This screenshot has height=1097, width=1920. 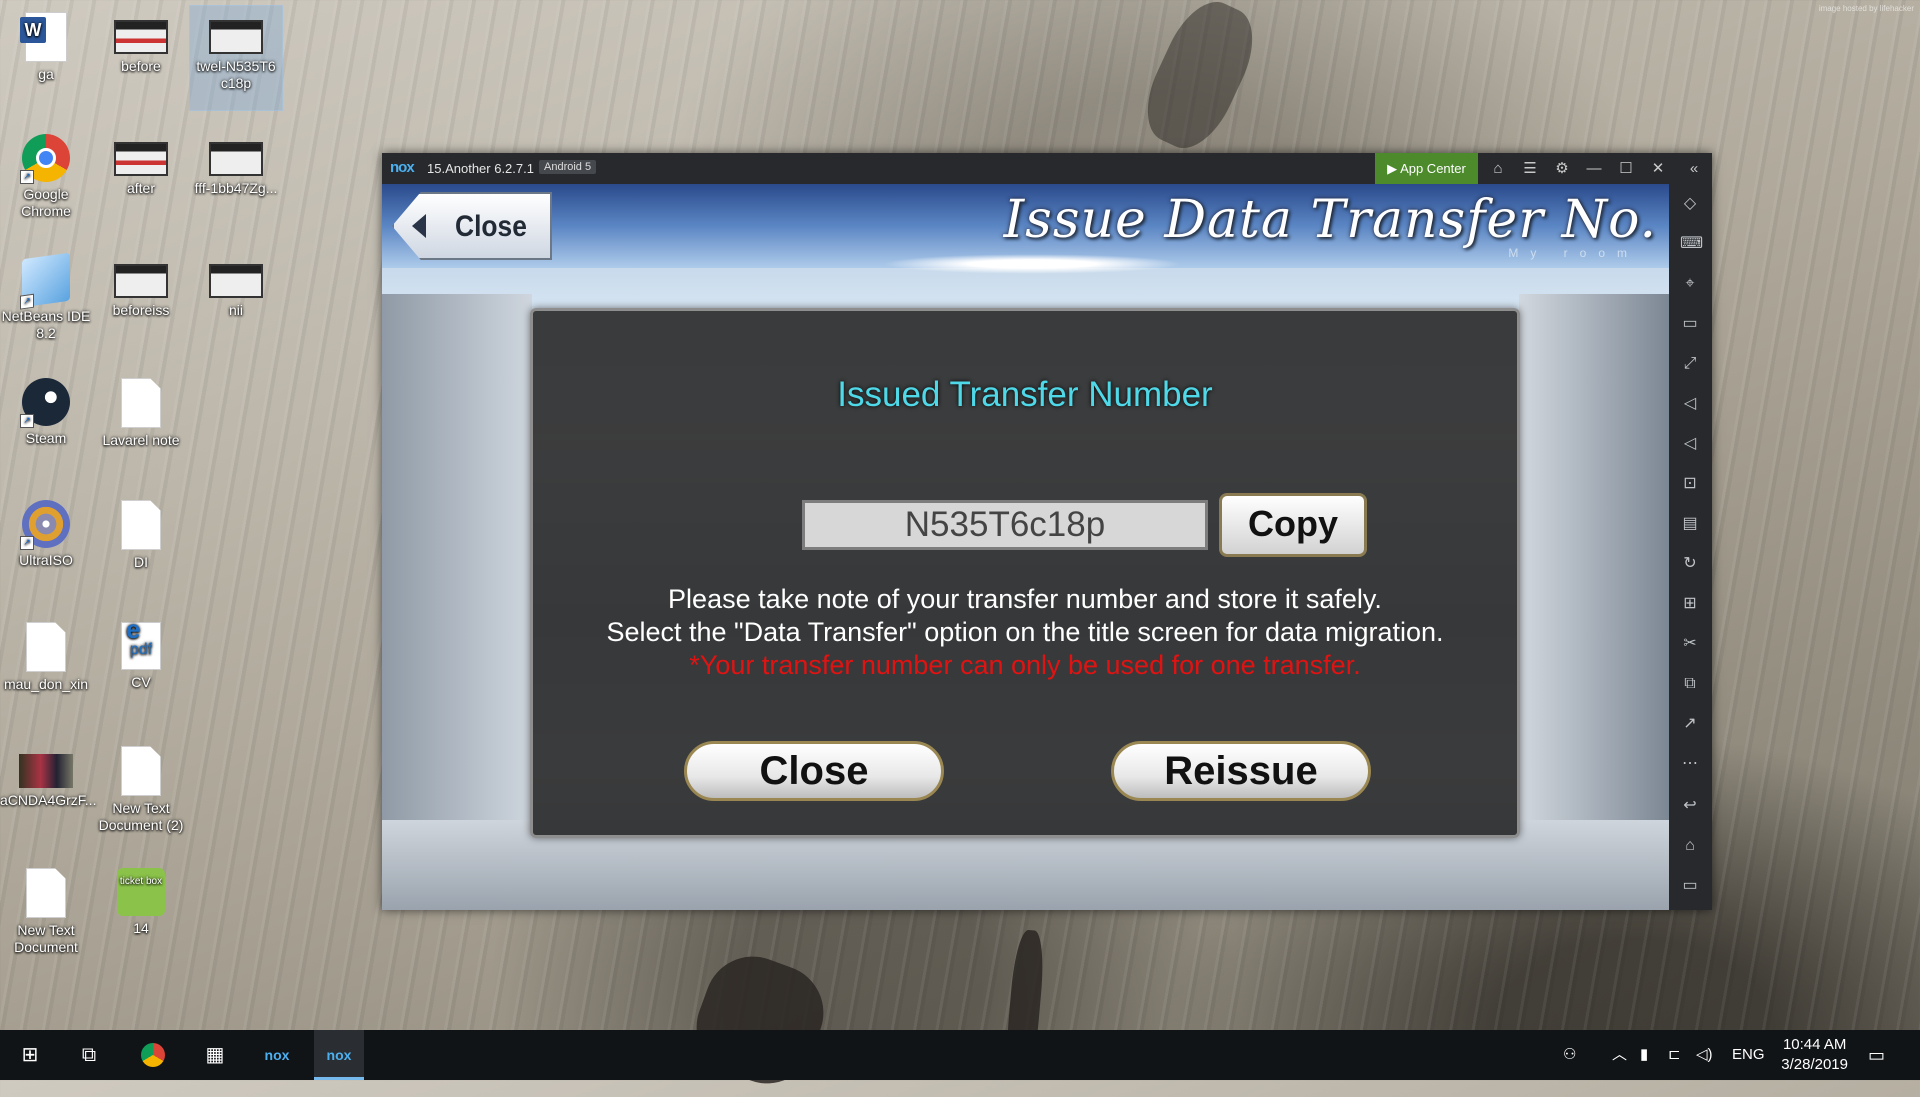 I want to click on desktop-icon-before: before, so click(x=141, y=40).